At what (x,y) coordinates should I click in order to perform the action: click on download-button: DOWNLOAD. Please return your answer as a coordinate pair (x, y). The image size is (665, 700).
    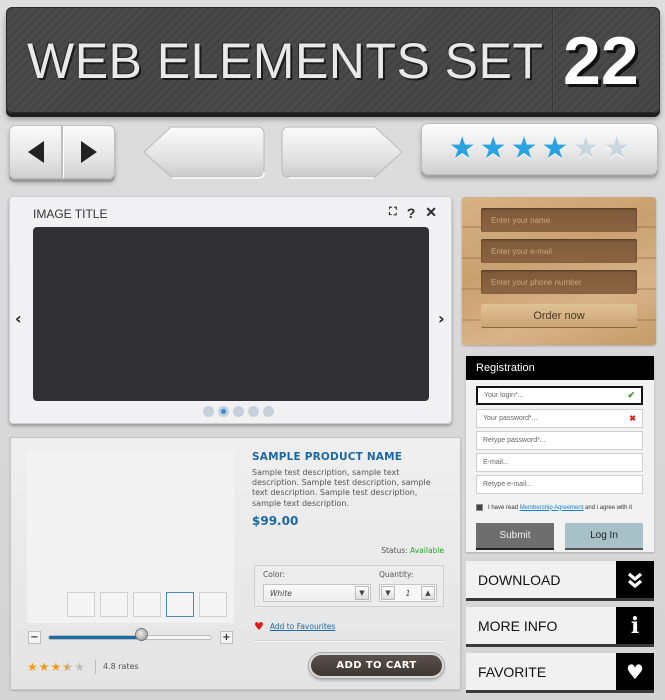
    Looking at the image, I should click on (560, 579).